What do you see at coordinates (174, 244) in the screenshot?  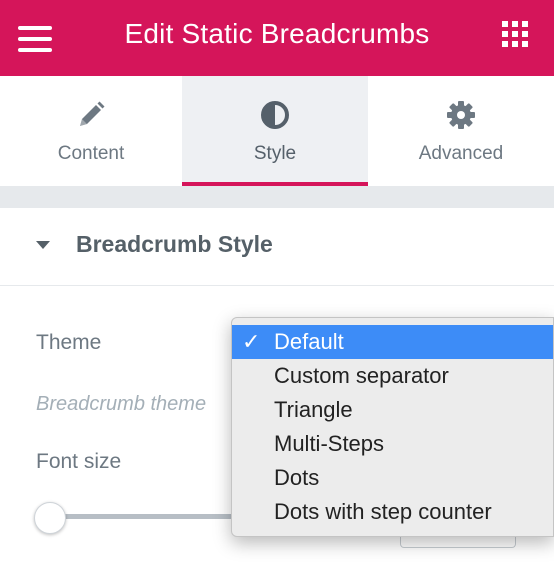 I see `section-title: Breadcrumb Style` at bounding box center [174, 244].